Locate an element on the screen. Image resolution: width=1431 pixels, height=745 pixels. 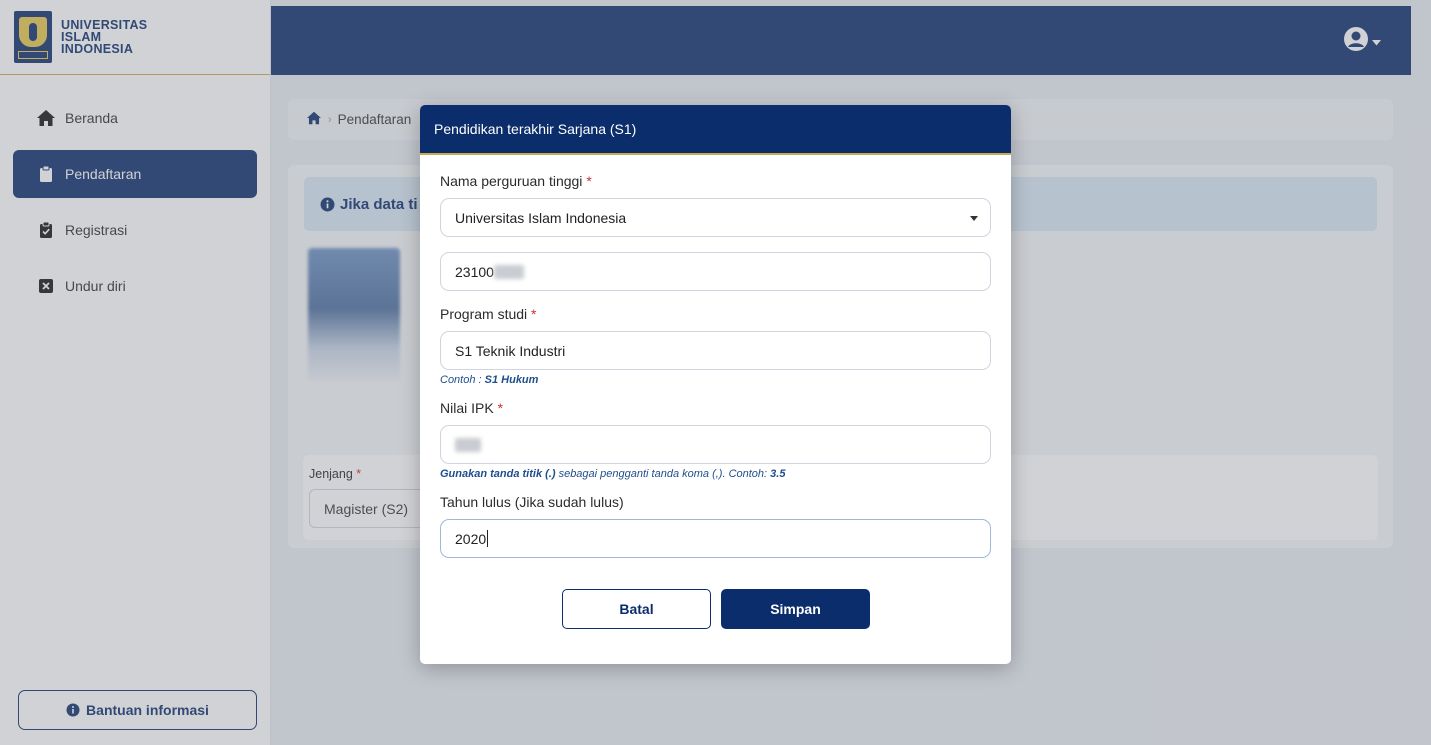
program-label: Program studi * is located at coordinates (715, 314).